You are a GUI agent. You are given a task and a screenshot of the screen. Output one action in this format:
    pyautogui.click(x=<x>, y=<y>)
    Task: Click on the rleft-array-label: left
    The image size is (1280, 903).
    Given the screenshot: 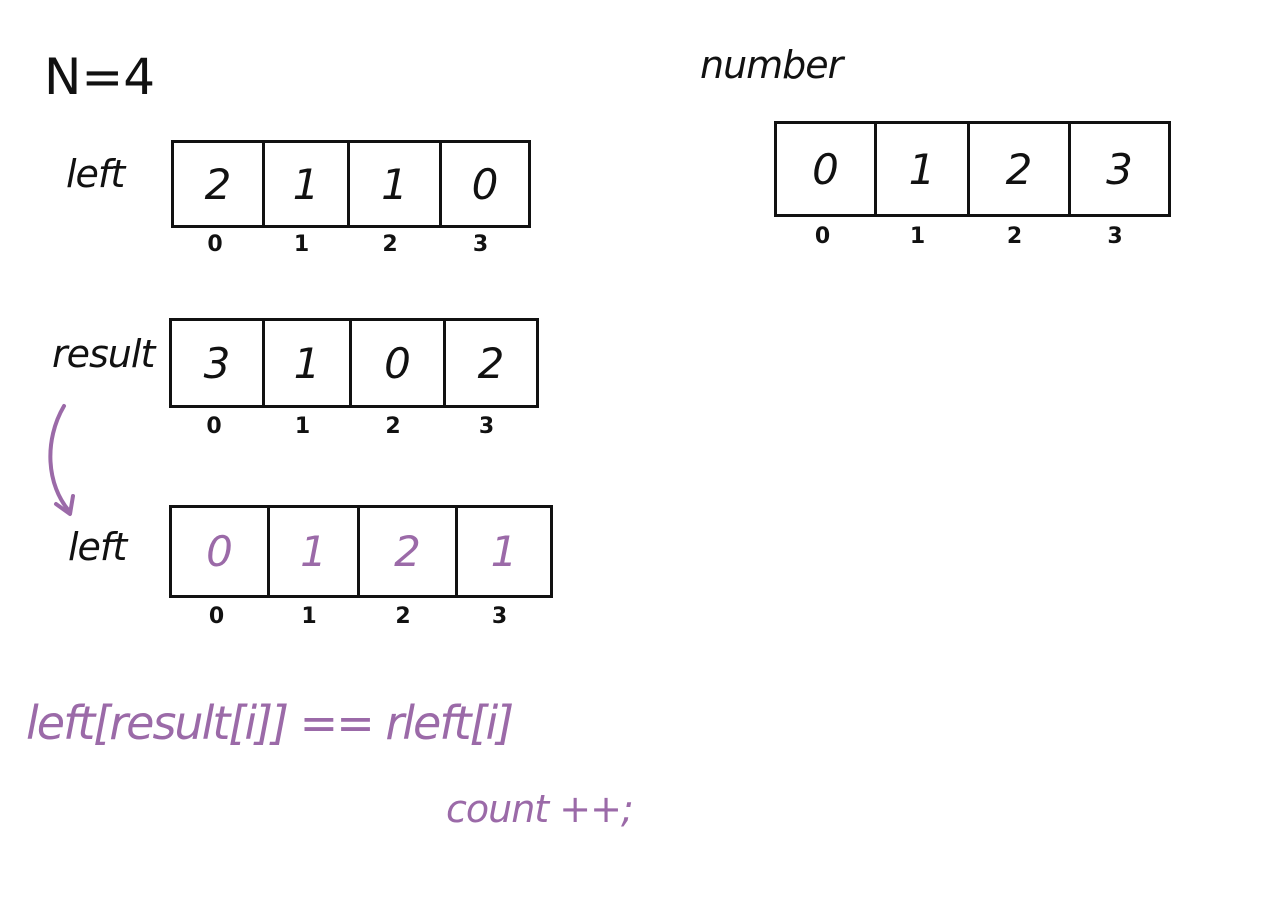 What is the action you would take?
    pyautogui.click(x=97, y=547)
    